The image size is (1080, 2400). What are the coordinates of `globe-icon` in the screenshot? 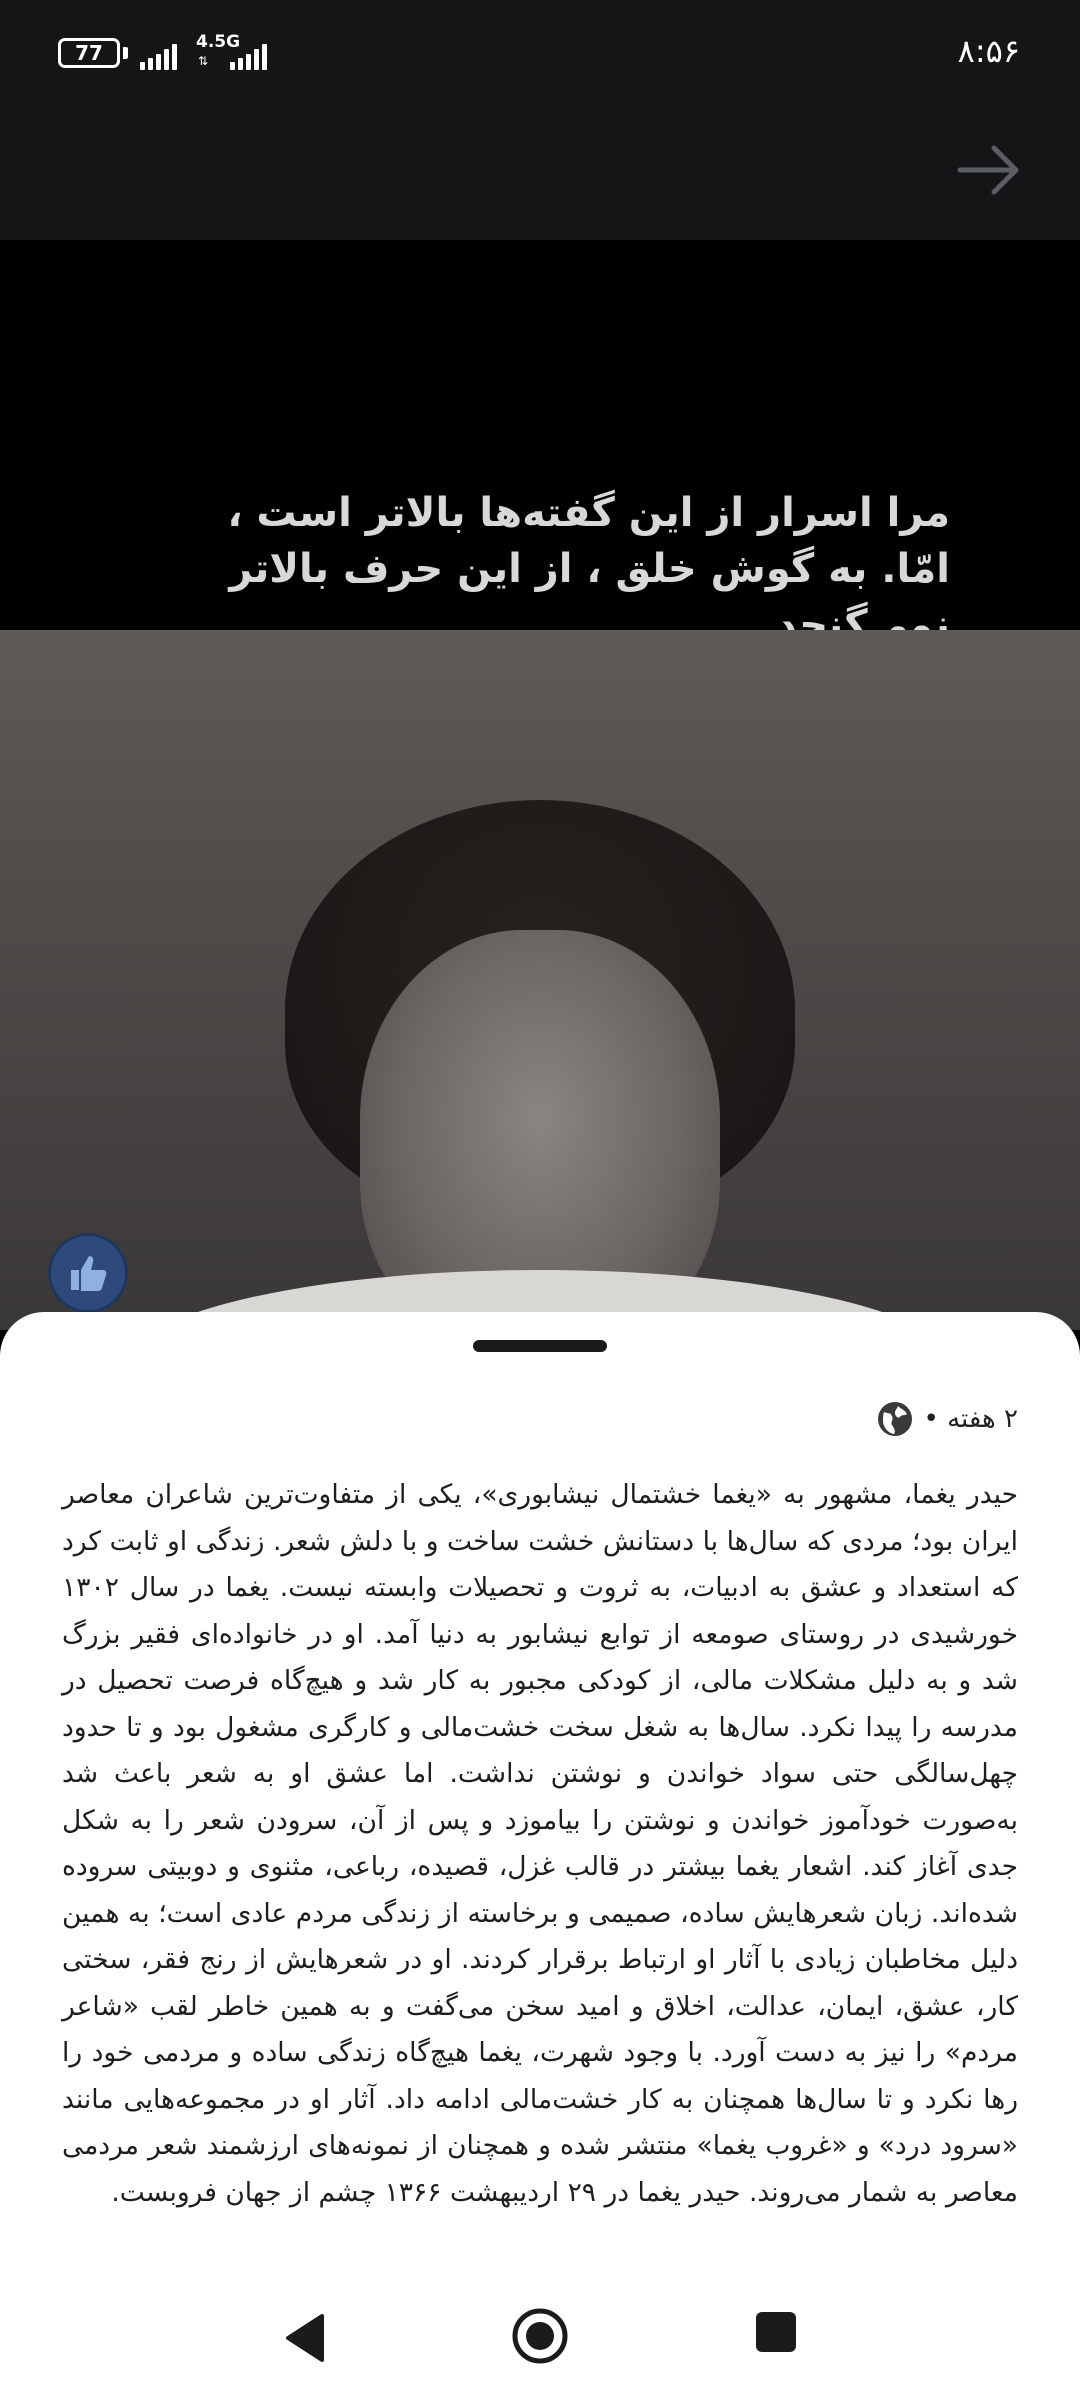 It's located at (894, 1419).